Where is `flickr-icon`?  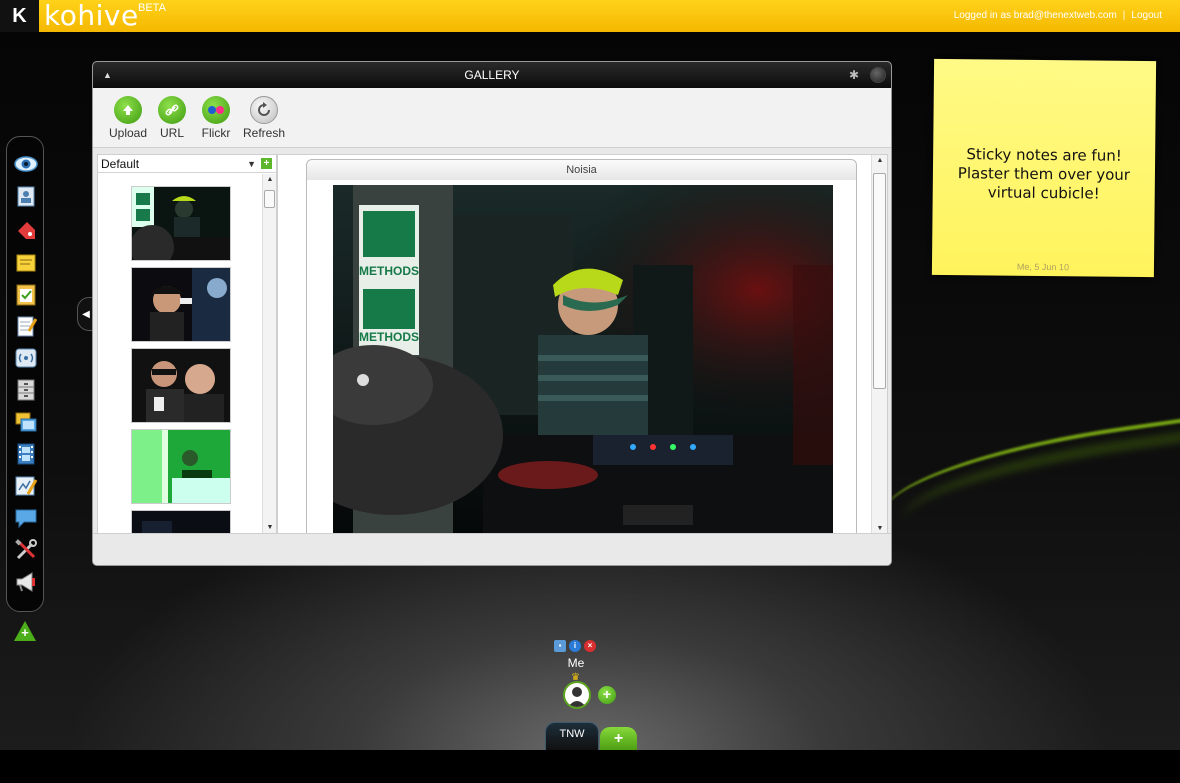 flickr-icon is located at coordinates (216, 110).